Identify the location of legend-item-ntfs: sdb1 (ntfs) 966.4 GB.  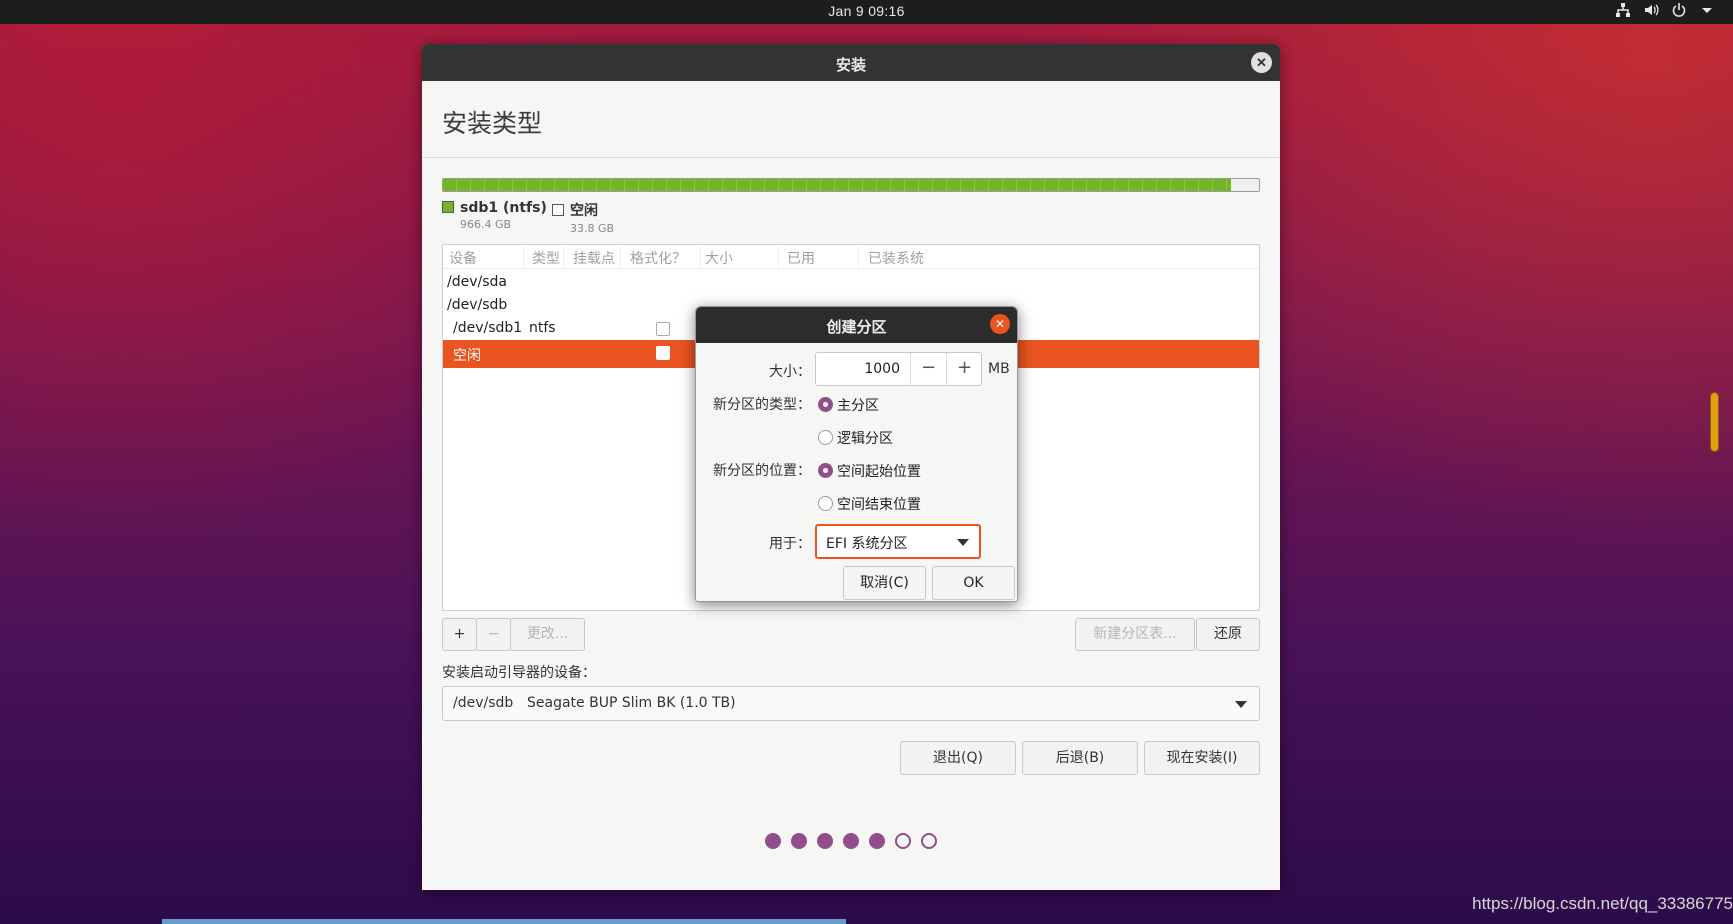
(494, 215).